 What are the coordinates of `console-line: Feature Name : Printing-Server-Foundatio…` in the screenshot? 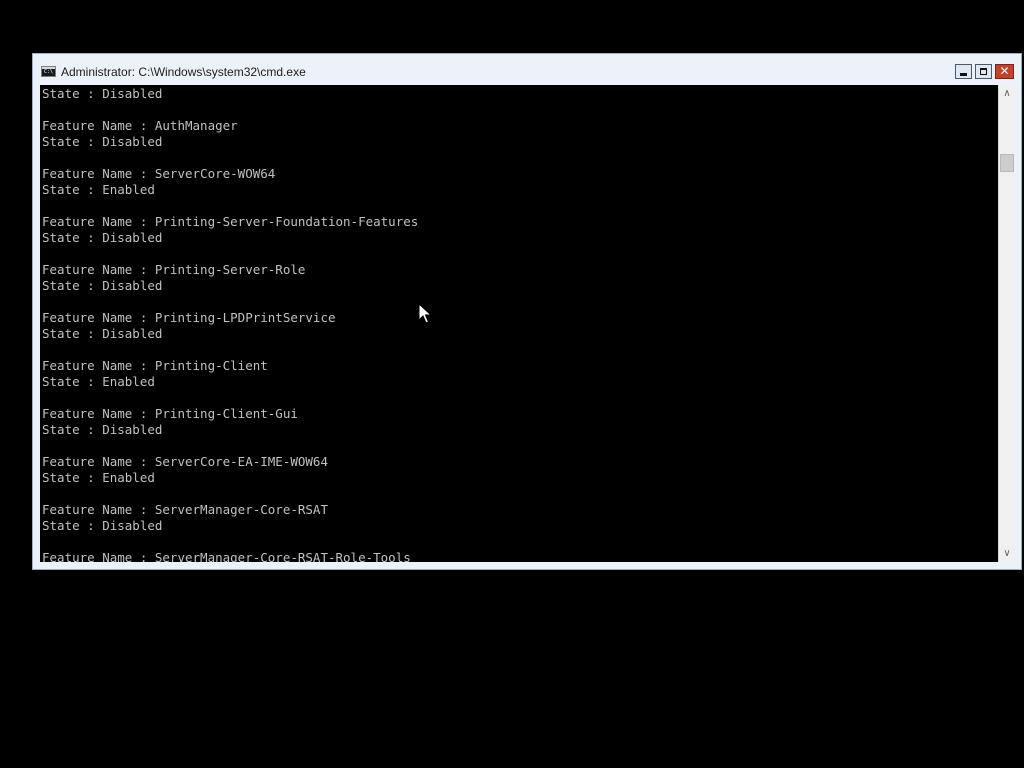 It's located at (230, 221).